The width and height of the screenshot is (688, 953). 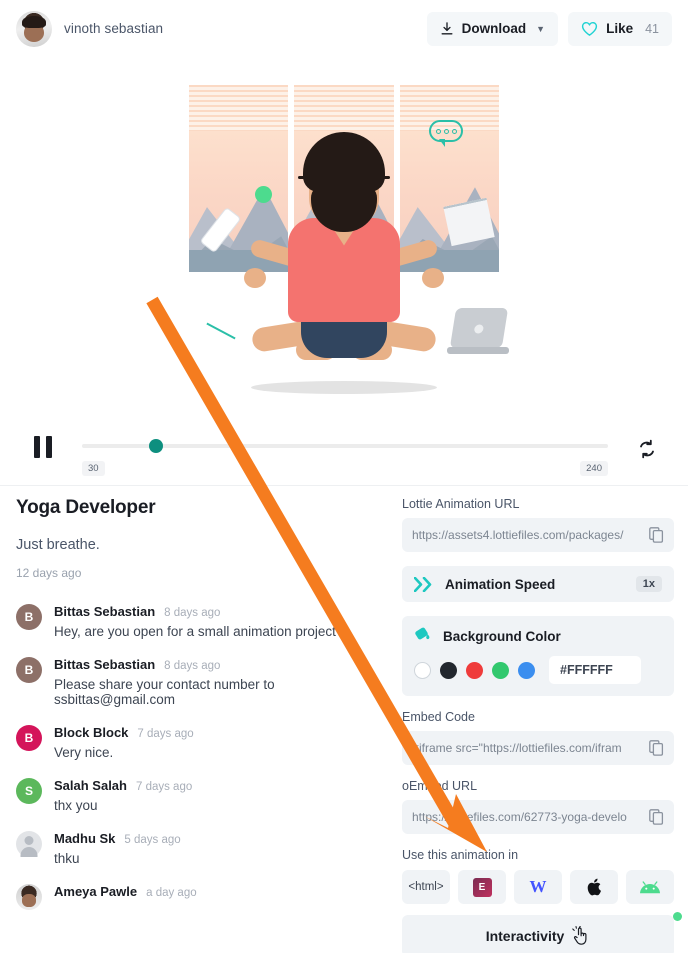 I want to click on timeline-thumb, so click(x=156, y=446).